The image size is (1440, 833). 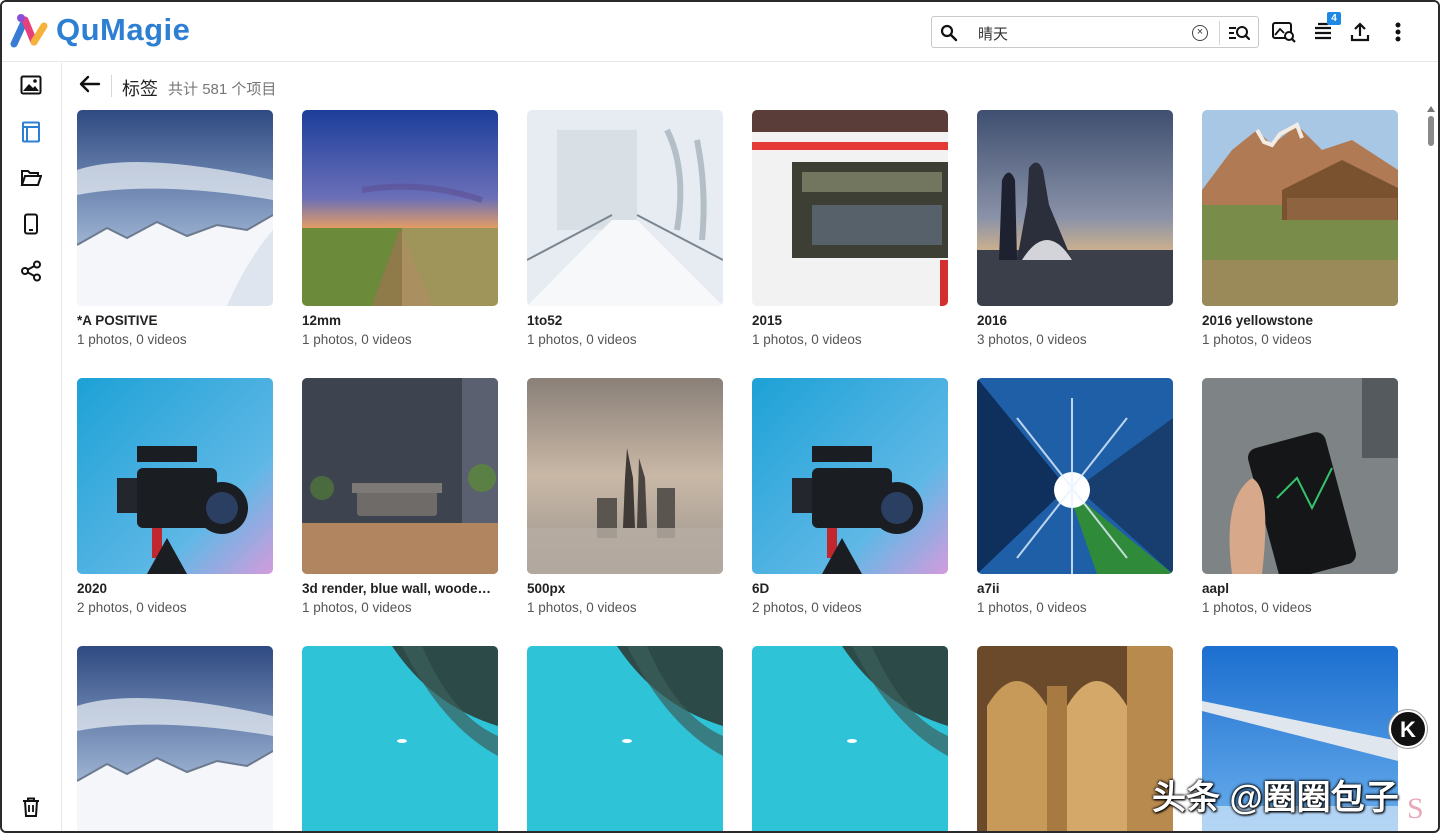 I want to click on photos-icon, so click(x=31, y=85).